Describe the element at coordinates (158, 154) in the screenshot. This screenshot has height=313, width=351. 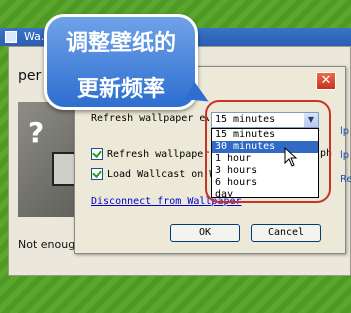
I see `refresh-checkbox-label: Refresh wallpaper` at that location.